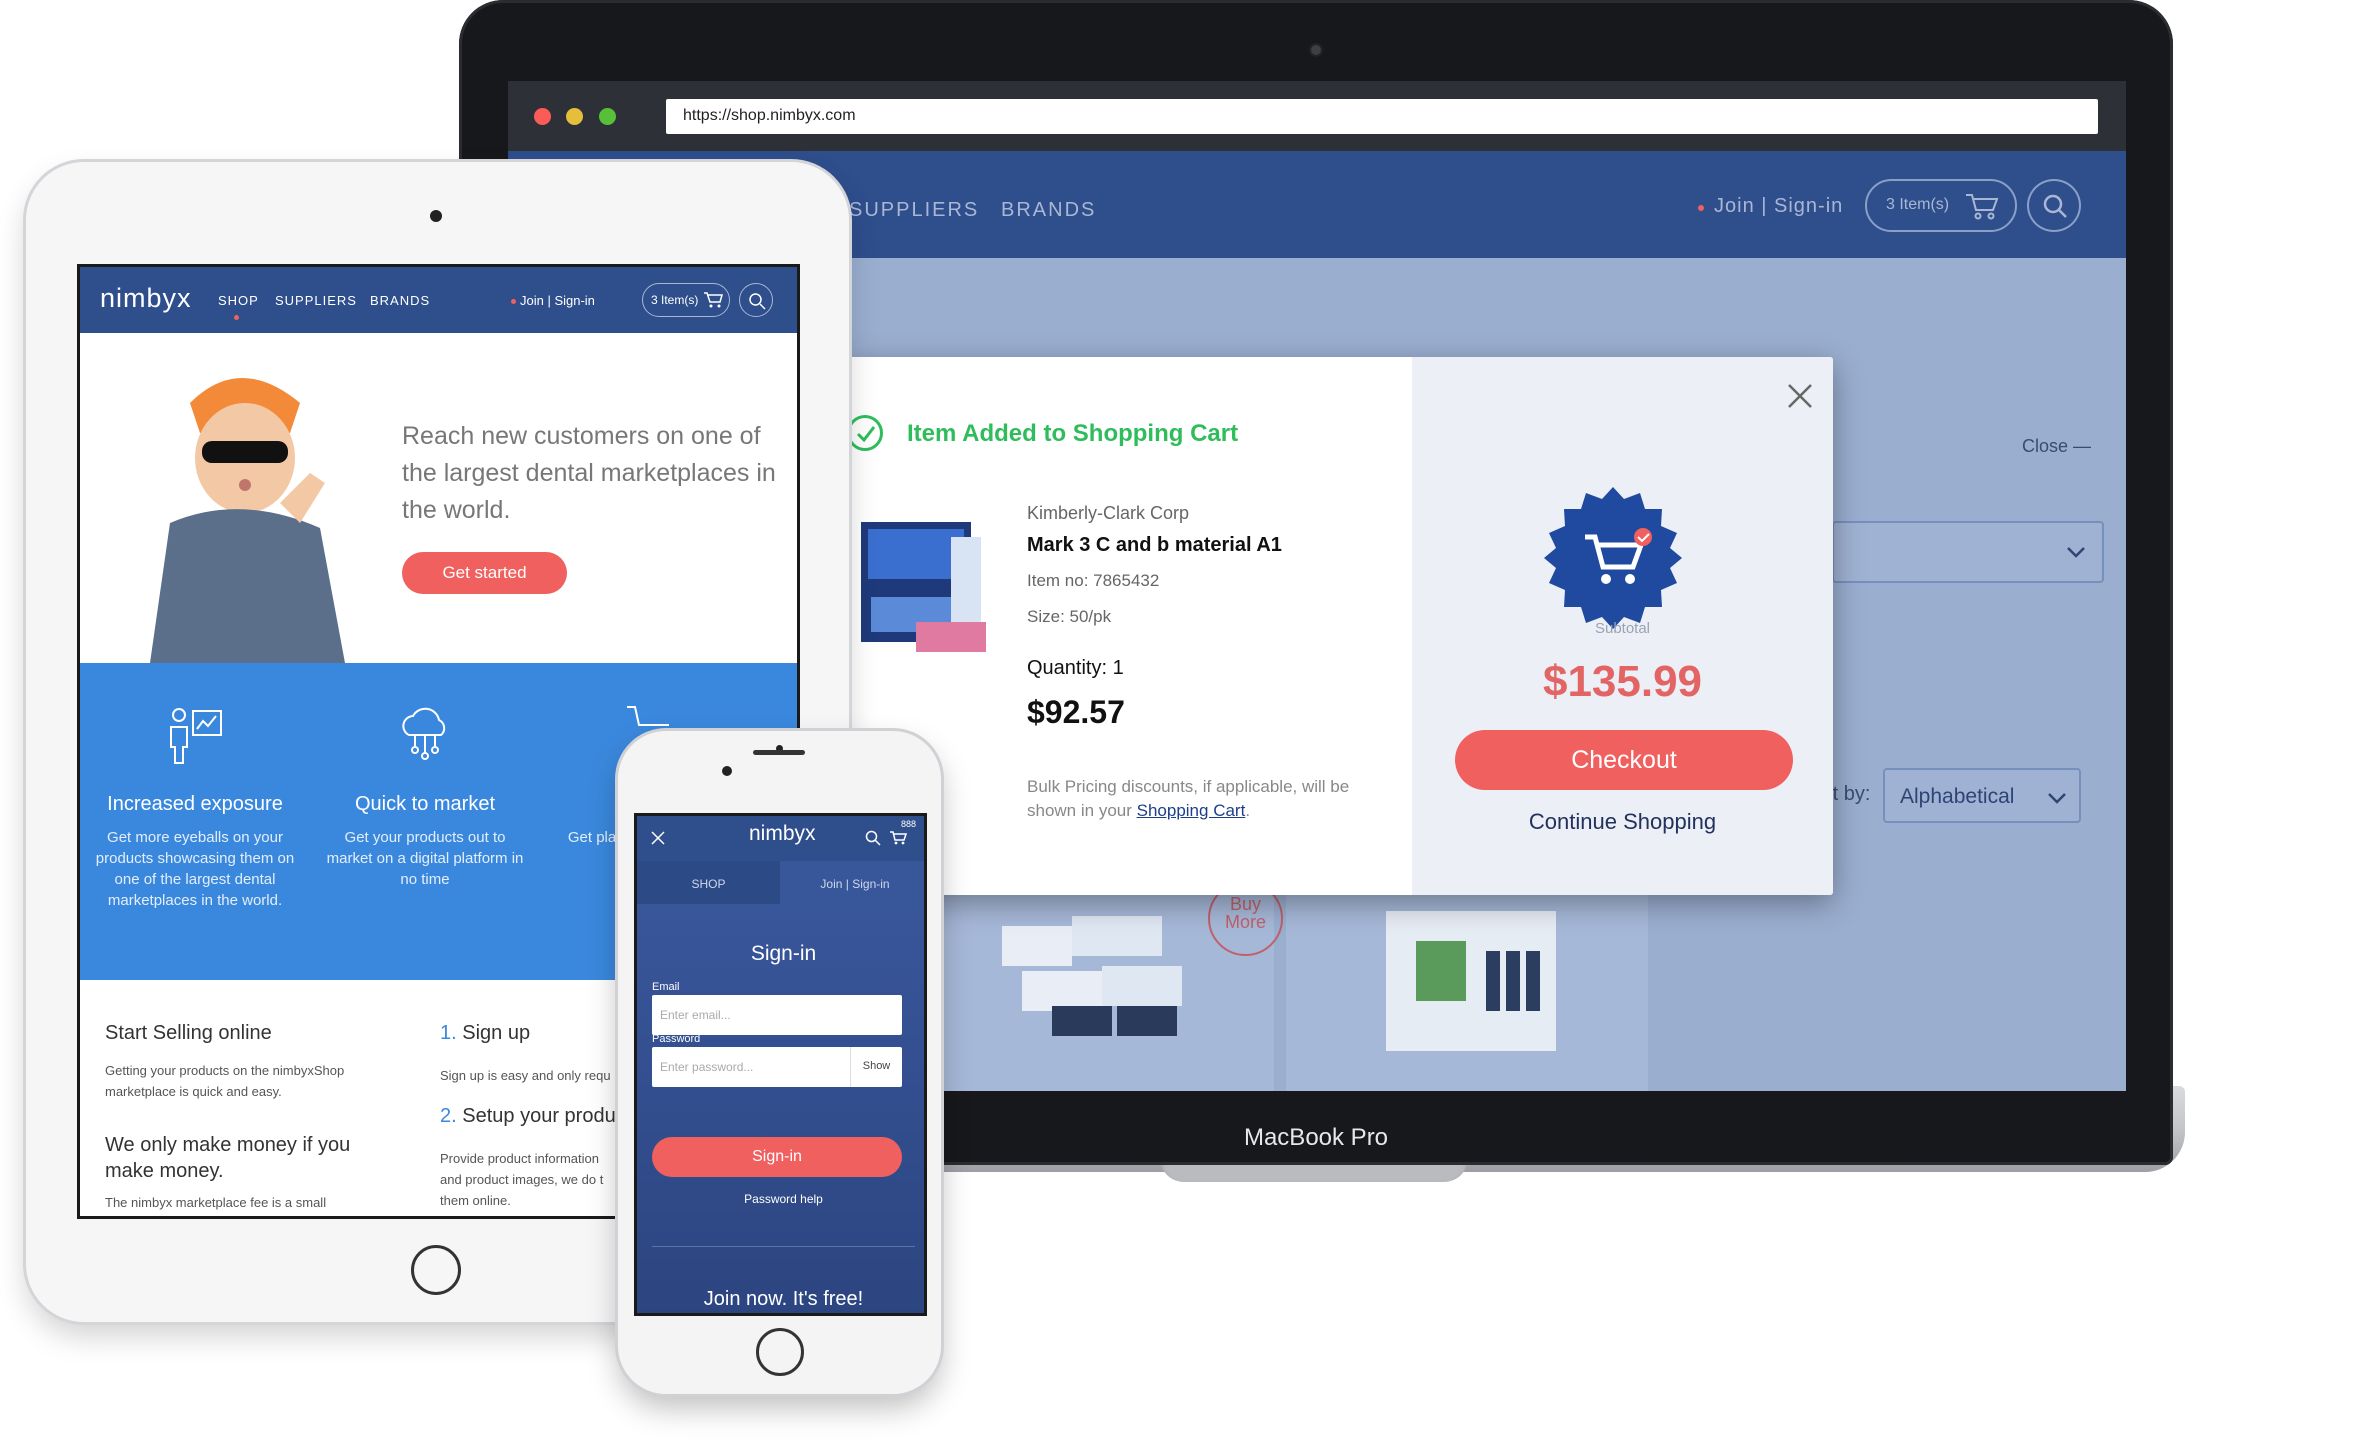 The height and width of the screenshot is (1451, 2372). Describe the element at coordinates (1248, 810) in the screenshot. I see `bulk-note-end: .` at that location.